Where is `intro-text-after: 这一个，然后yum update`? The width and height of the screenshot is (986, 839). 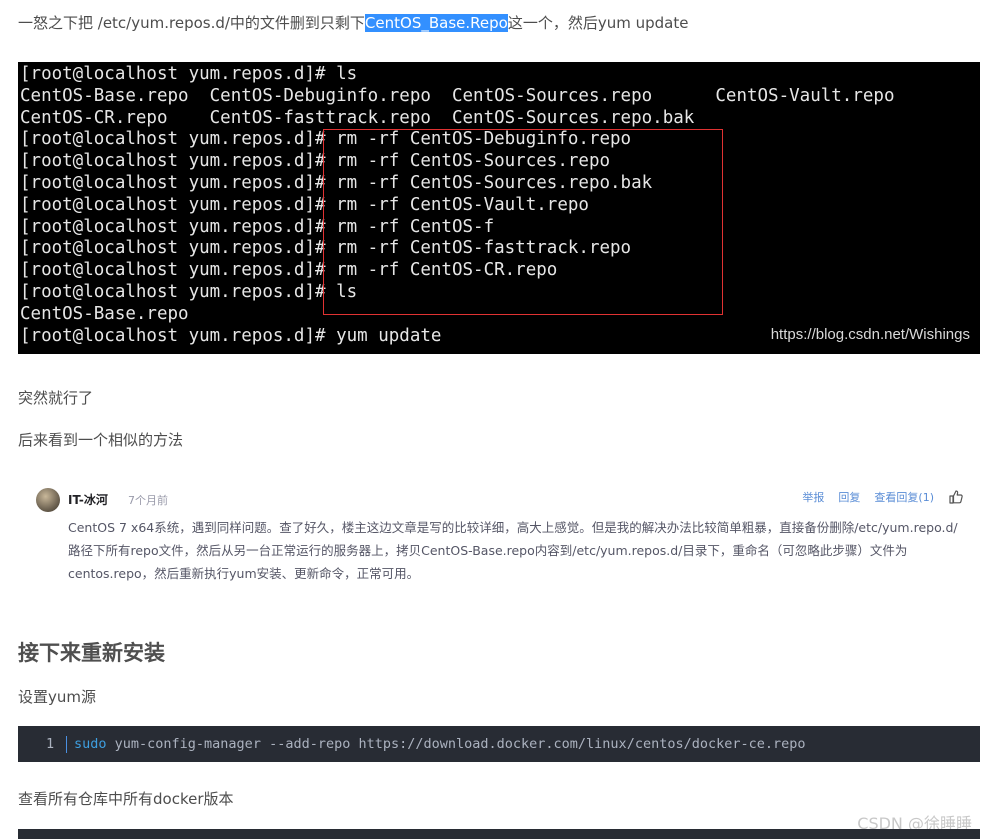
intro-text-after: 这一个，然后yum update is located at coordinates (598, 23).